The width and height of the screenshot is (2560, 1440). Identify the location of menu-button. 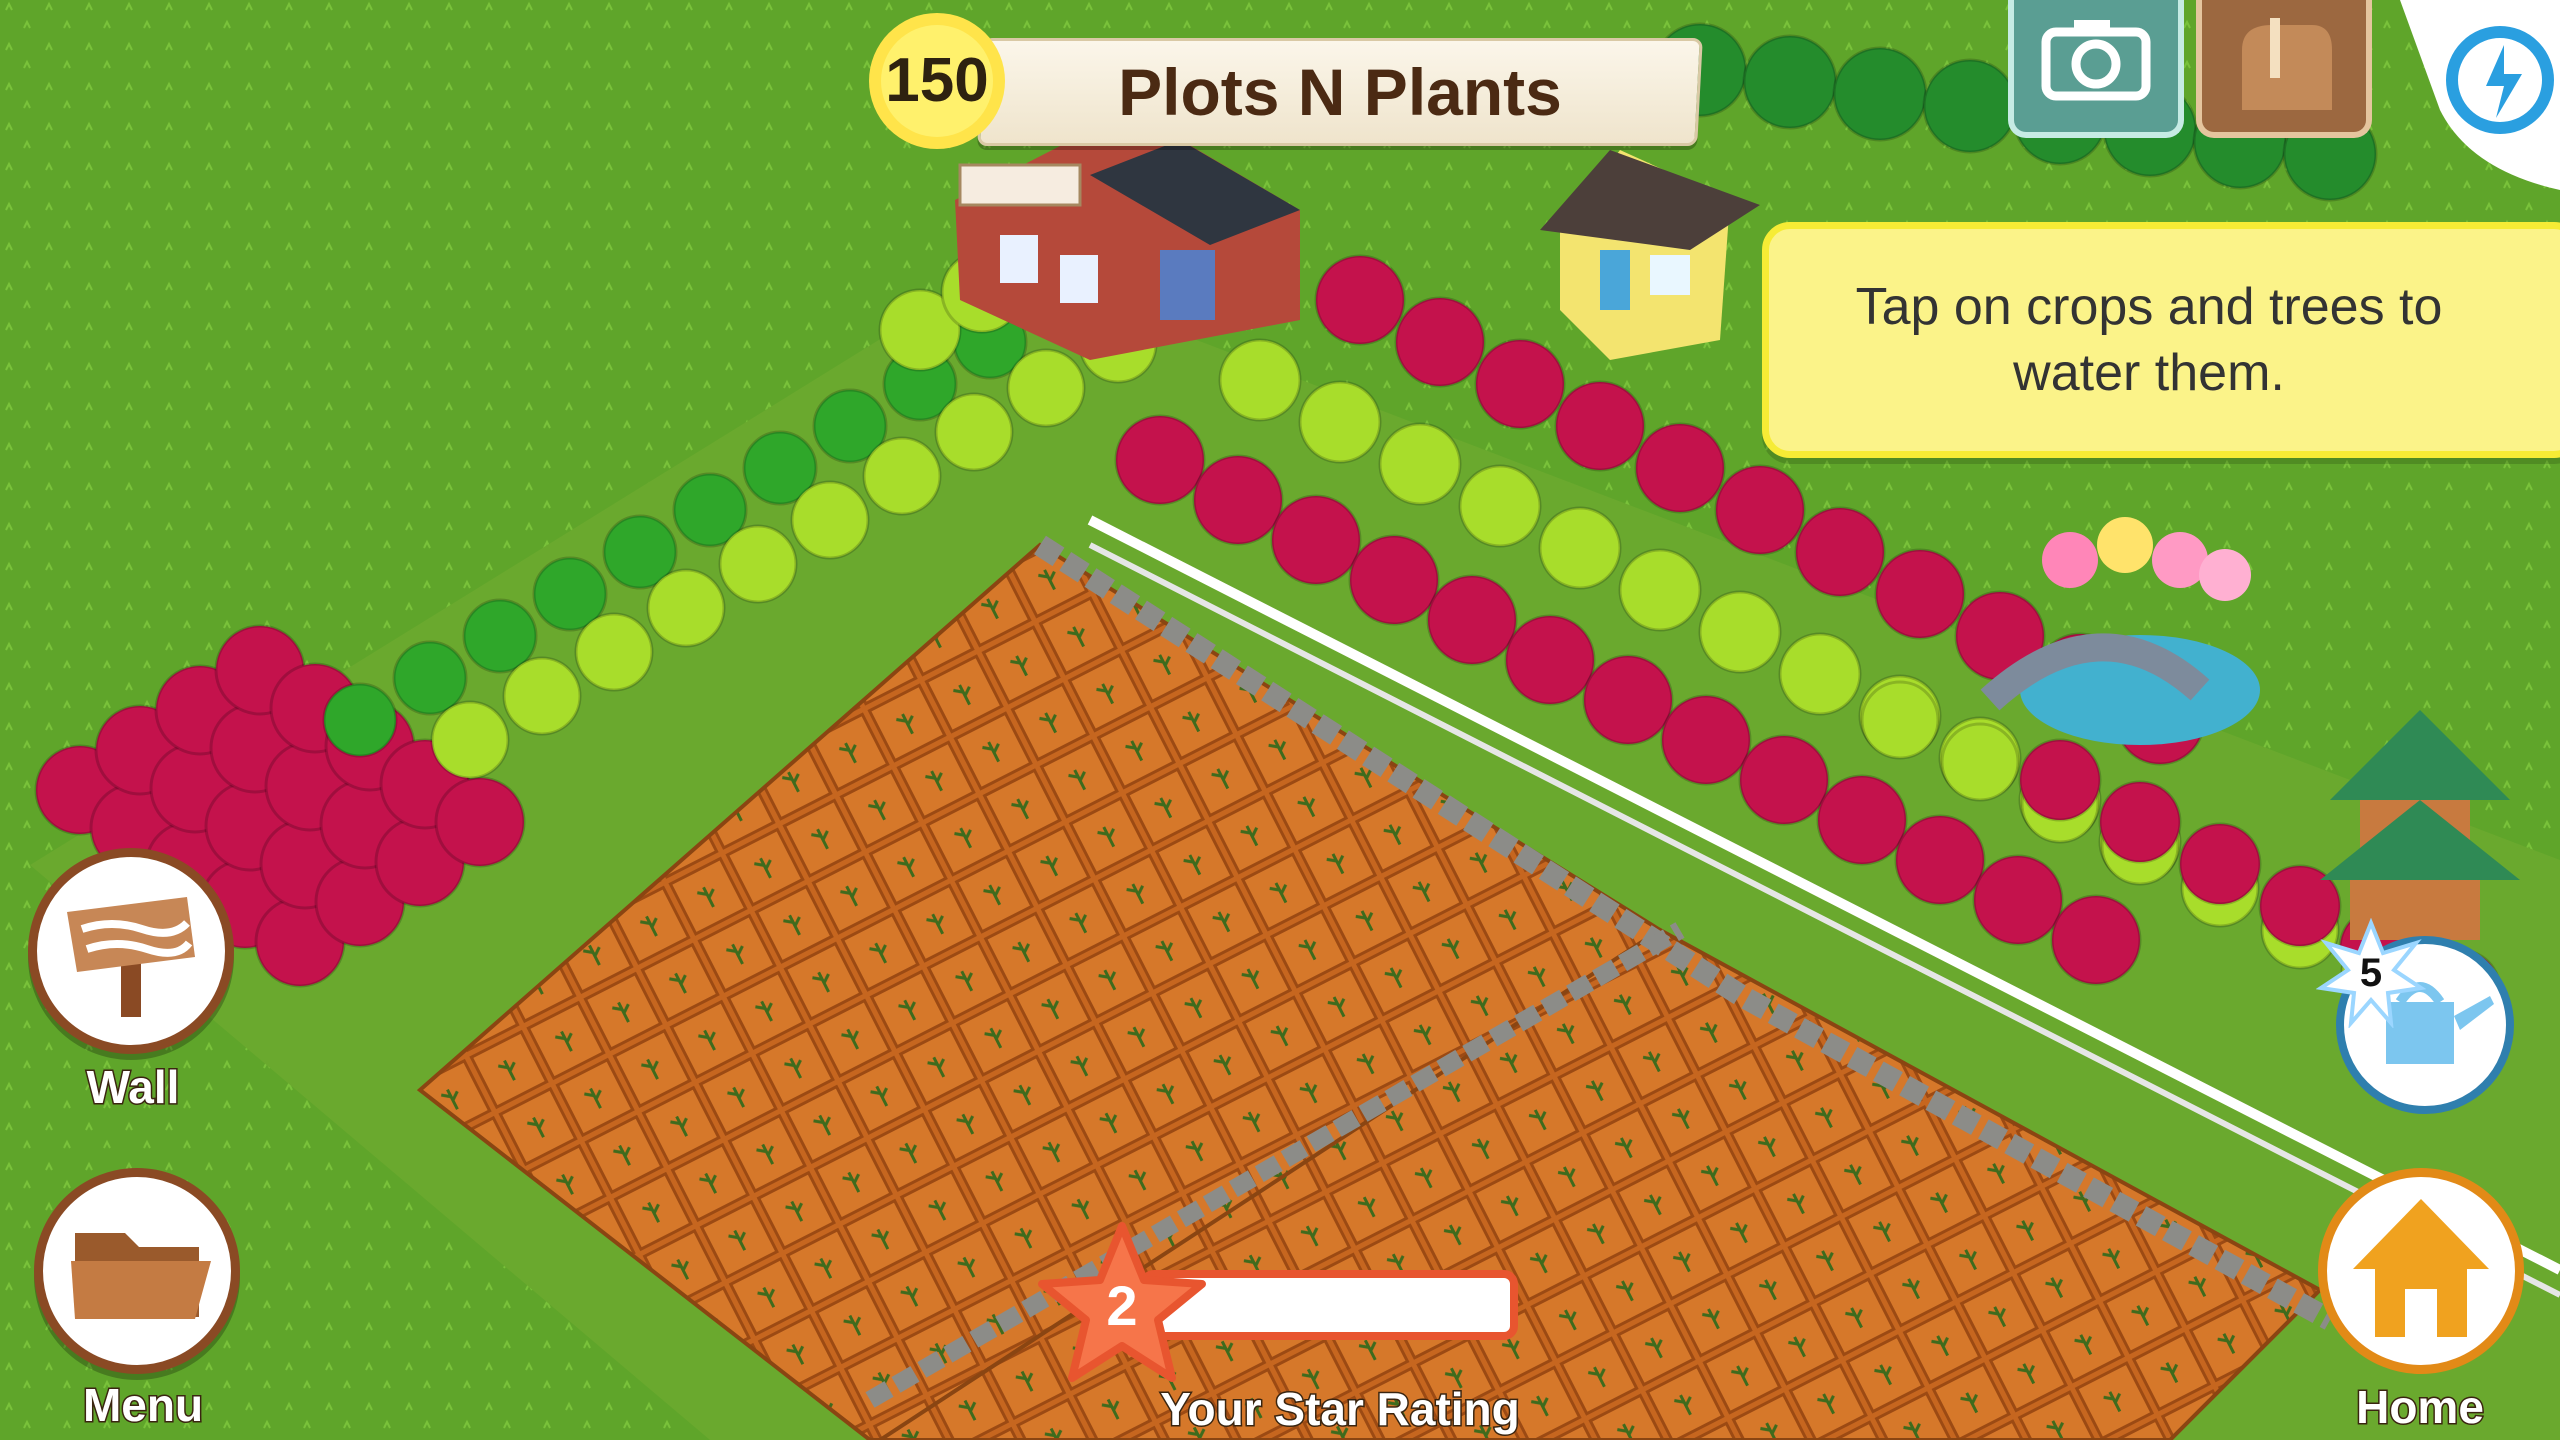
(137, 1271).